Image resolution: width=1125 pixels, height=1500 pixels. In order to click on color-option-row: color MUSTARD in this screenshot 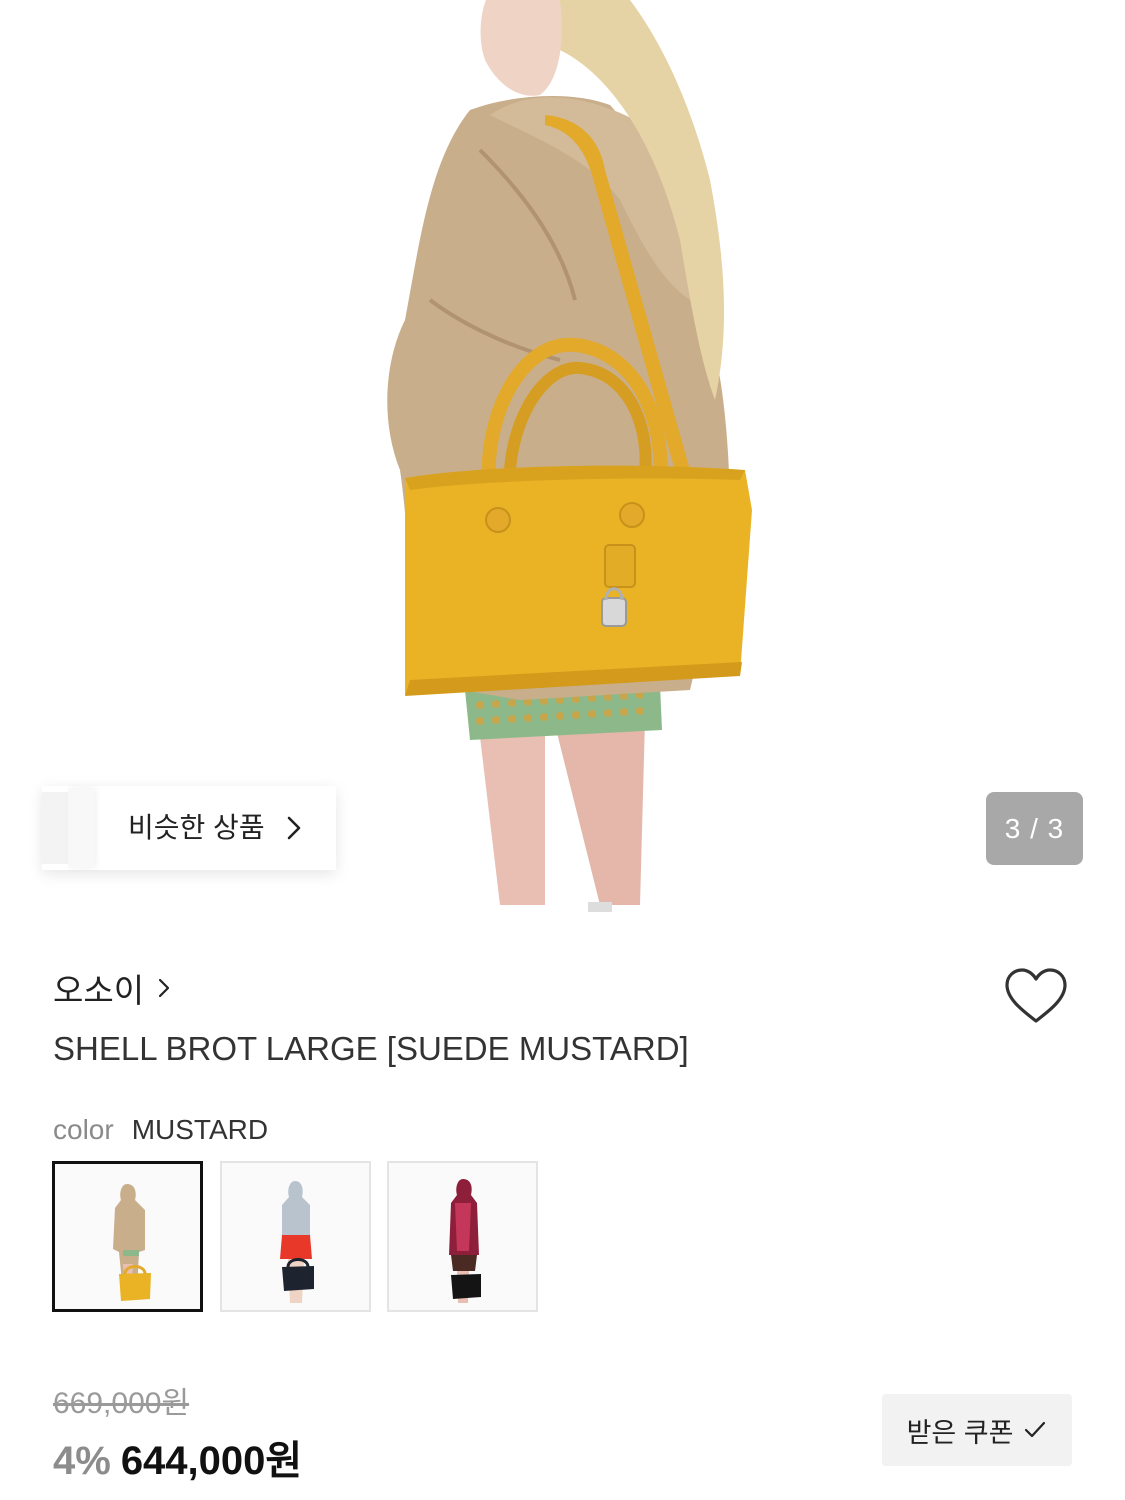, I will do `click(160, 1130)`.